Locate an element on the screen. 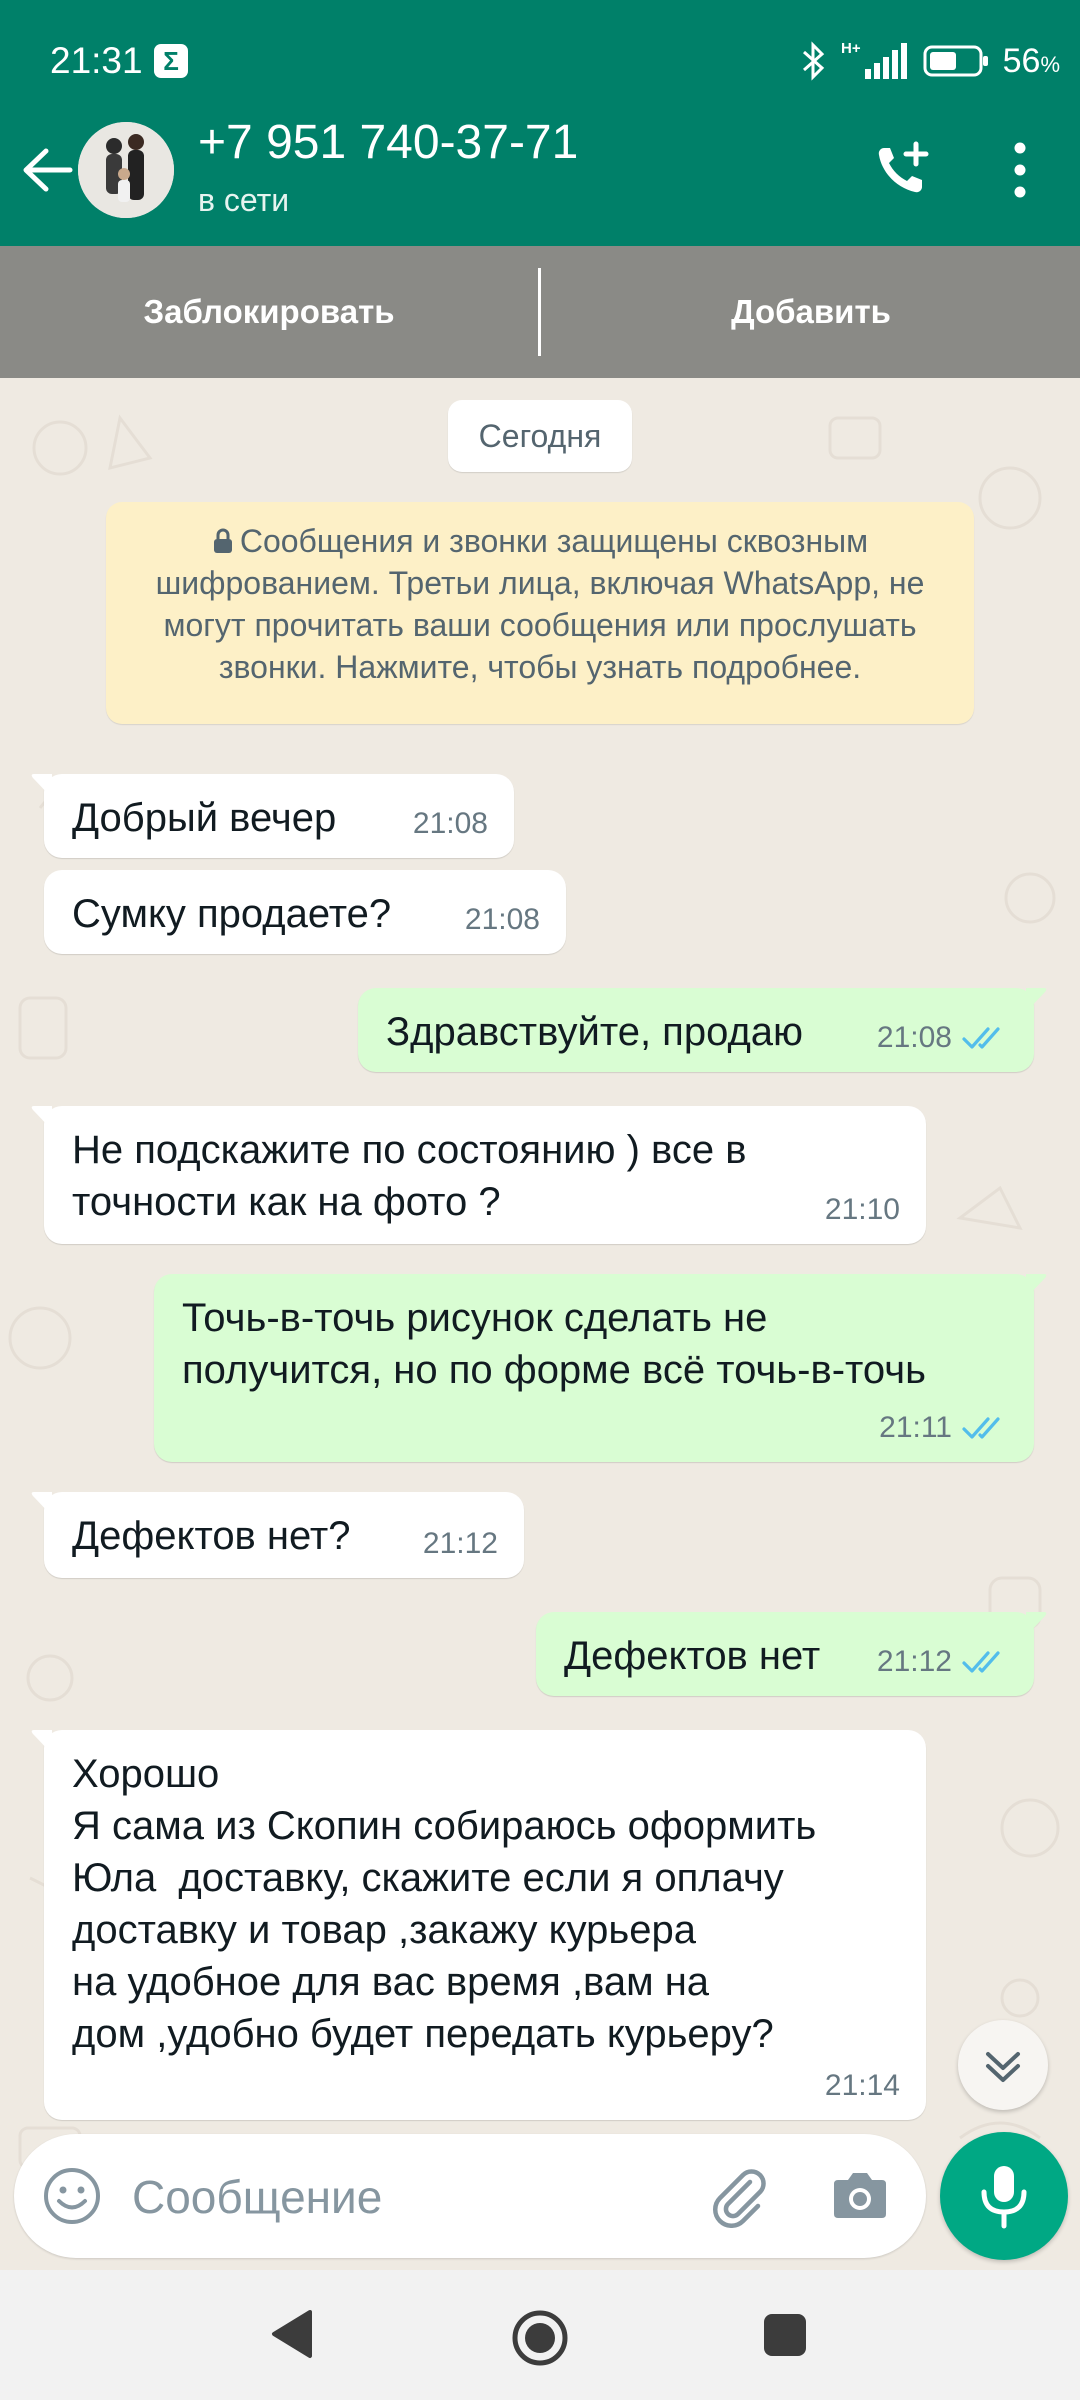  mic-button is located at coordinates (1004, 2196).